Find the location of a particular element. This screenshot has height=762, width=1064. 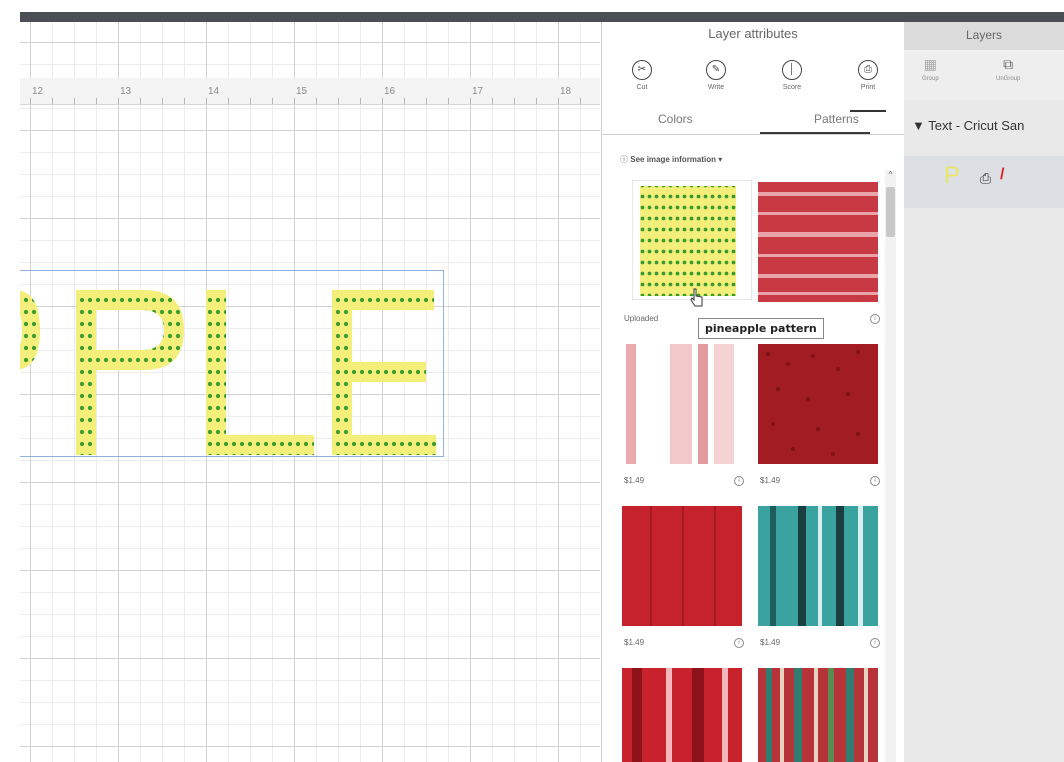

pattern-tooltip: pineapple pattern is located at coordinates (761, 328).